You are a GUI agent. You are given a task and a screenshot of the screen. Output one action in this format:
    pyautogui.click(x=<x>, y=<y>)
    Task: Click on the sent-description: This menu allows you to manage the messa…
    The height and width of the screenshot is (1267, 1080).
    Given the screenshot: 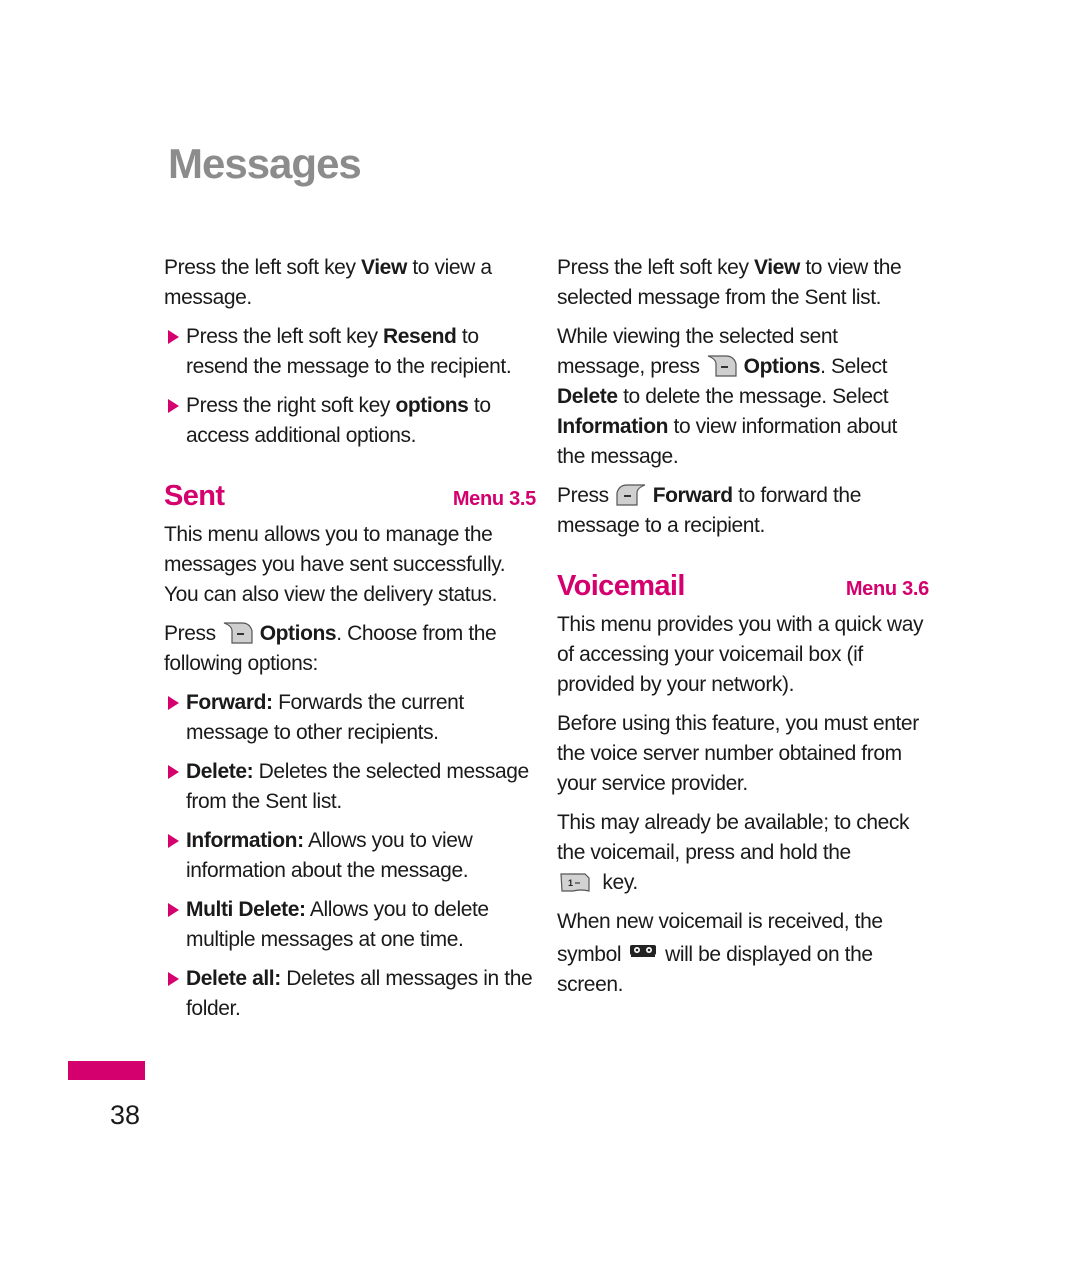 What is the action you would take?
    pyautogui.click(x=335, y=564)
    